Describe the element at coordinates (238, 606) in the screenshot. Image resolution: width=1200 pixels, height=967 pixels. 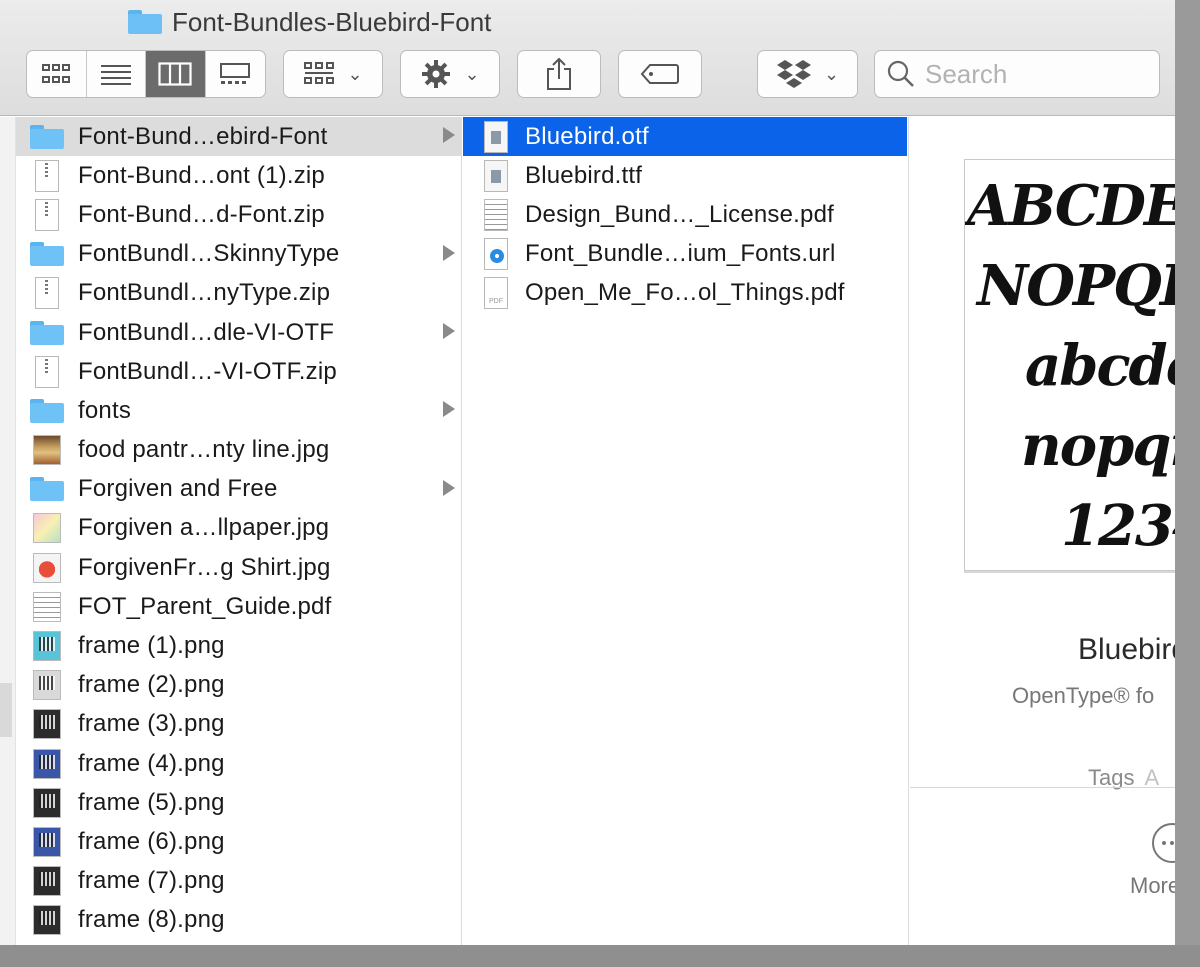
I see `list-item: FOT_Parent_Guide.pdf` at that location.